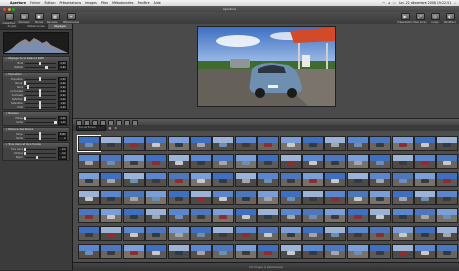 The height and width of the screenshot is (271, 459). What do you see at coordinates (91, 128) in the screenshot?
I see `search-input: Tous les fichiers` at bounding box center [91, 128].